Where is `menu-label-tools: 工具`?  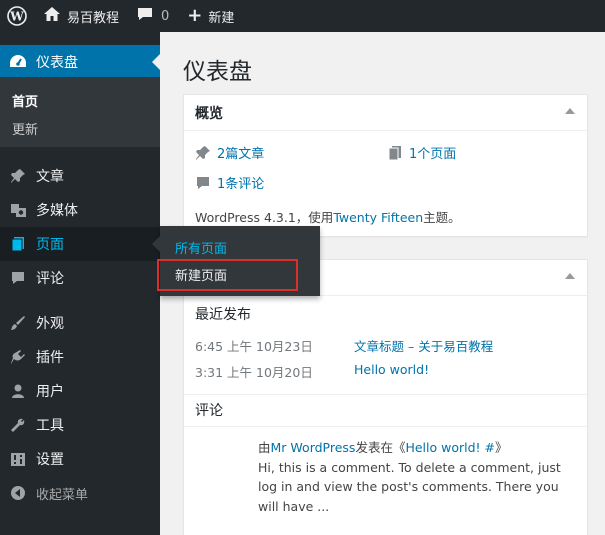 menu-label-tools: 工具 is located at coordinates (50, 426).